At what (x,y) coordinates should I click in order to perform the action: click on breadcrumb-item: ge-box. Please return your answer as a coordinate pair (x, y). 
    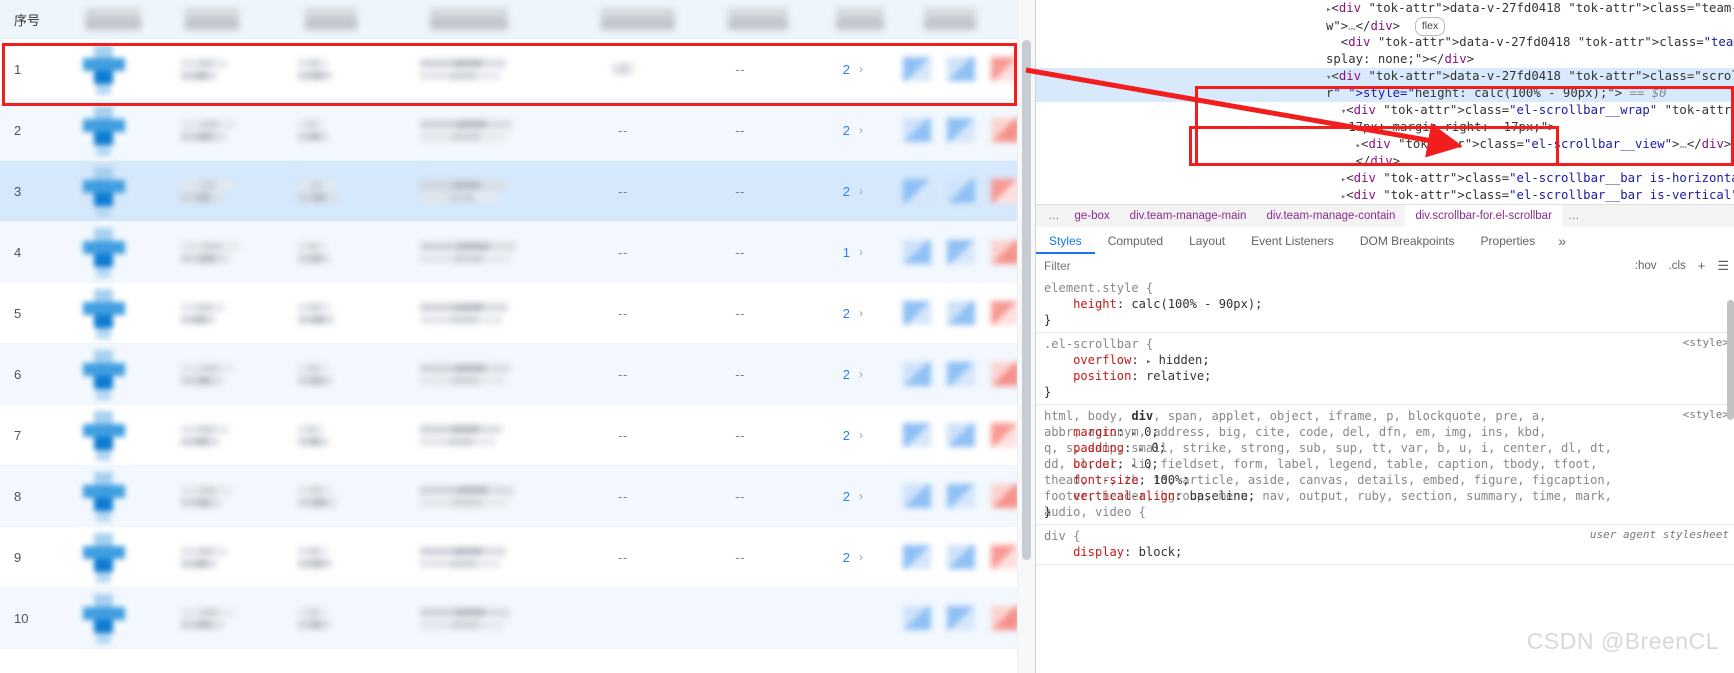
    Looking at the image, I should click on (1092, 216).